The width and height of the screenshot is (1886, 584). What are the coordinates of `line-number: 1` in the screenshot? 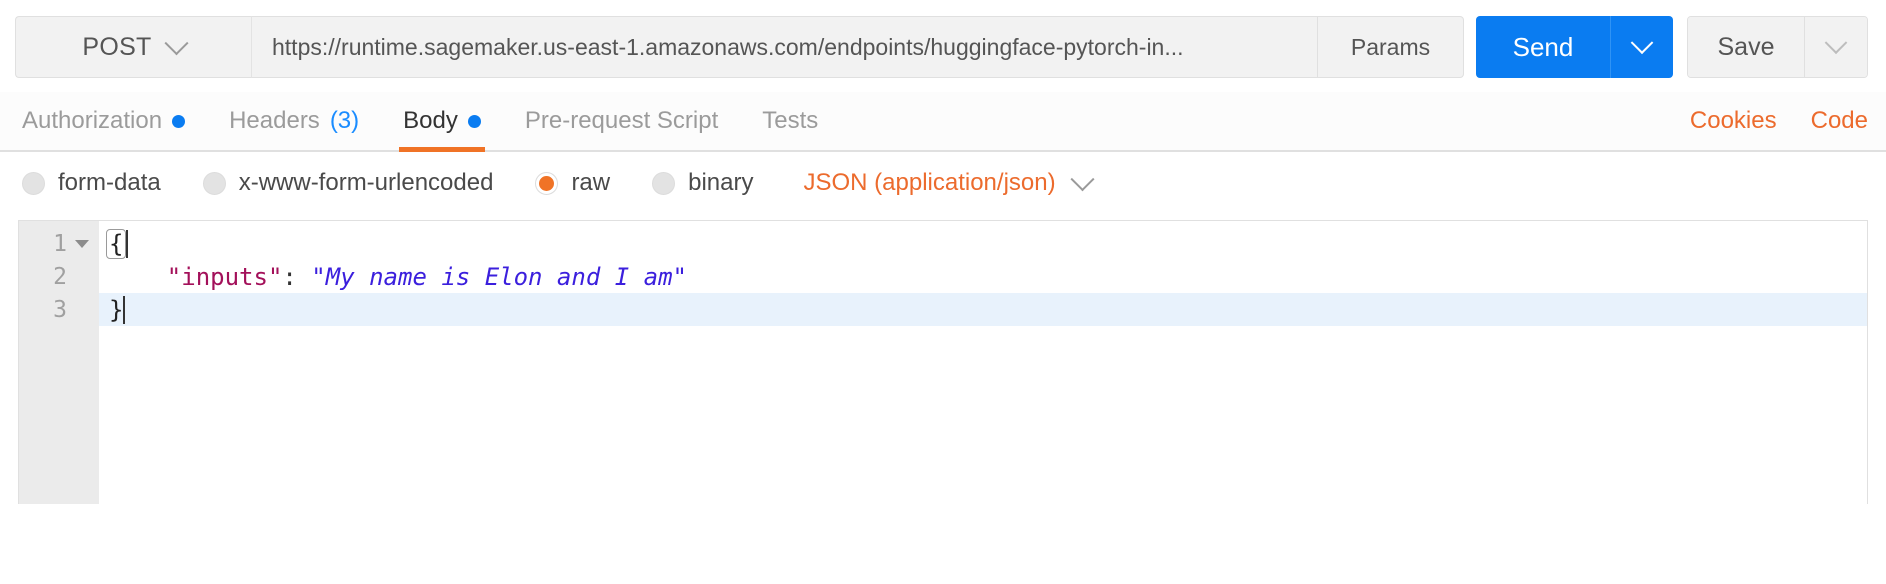 It's located at (60, 243).